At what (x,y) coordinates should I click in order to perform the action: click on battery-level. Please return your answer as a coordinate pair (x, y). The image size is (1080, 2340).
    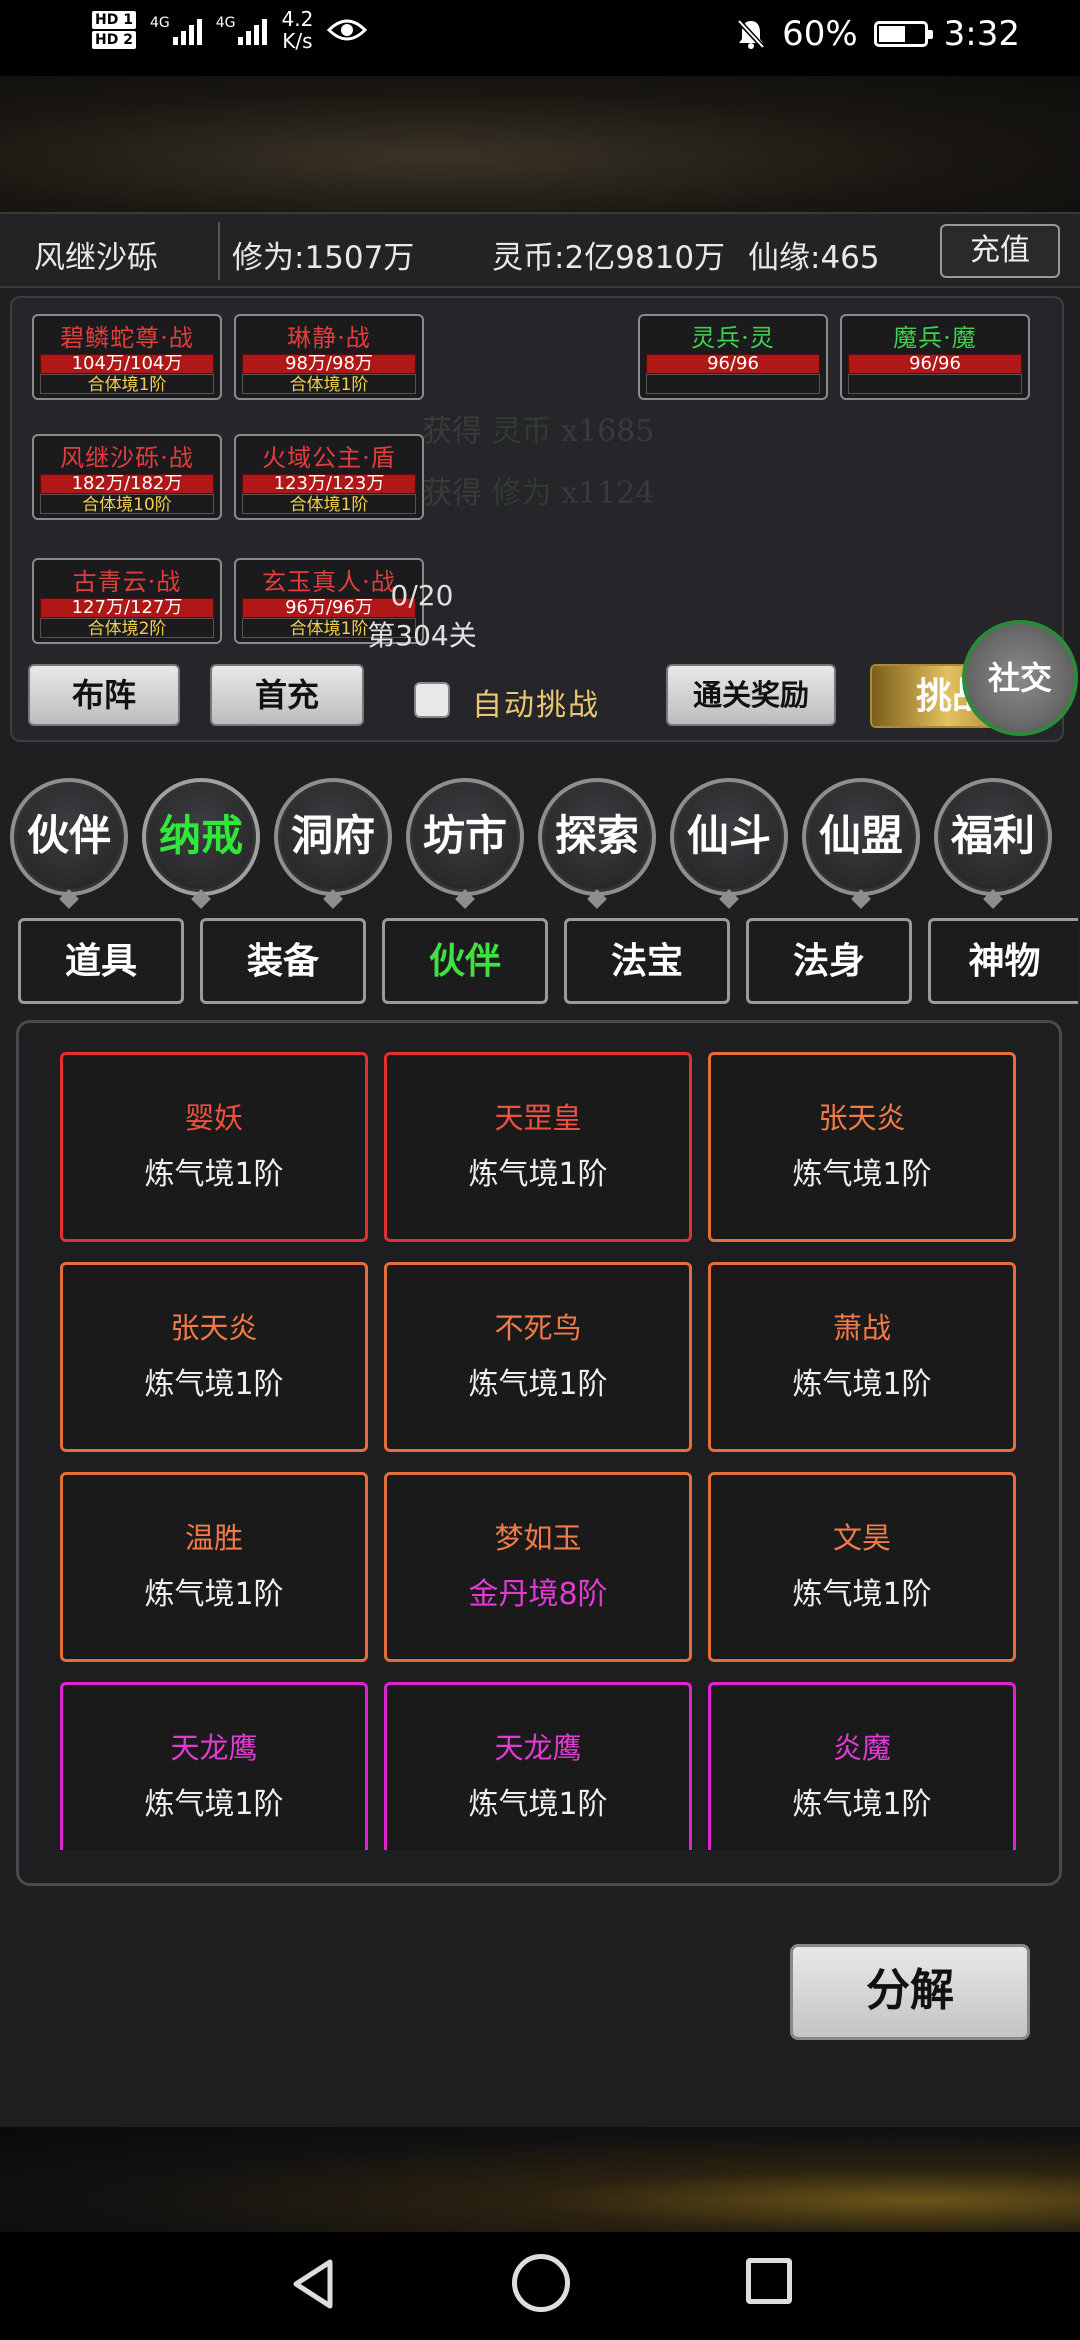
    Looking at the image, I should click on (892, 34).